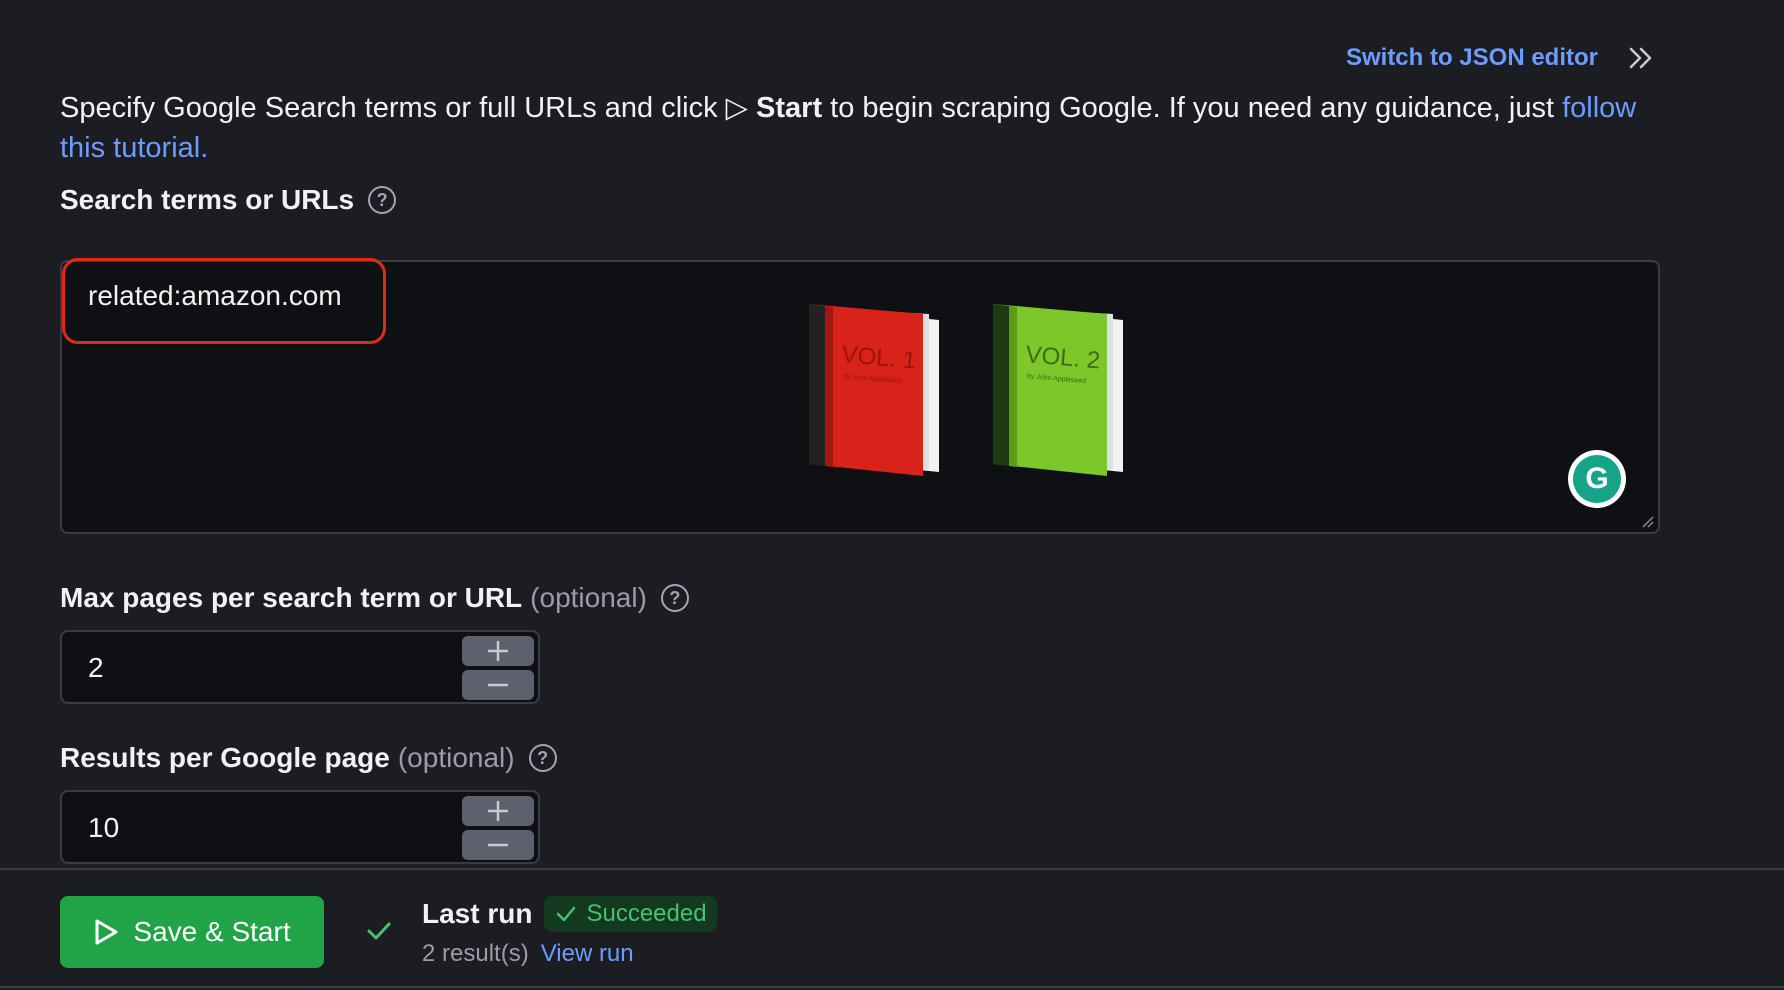 The width and height of the screenshot is (1784, 990). I want to click on play-symbol: ▷, so click(736, 108).